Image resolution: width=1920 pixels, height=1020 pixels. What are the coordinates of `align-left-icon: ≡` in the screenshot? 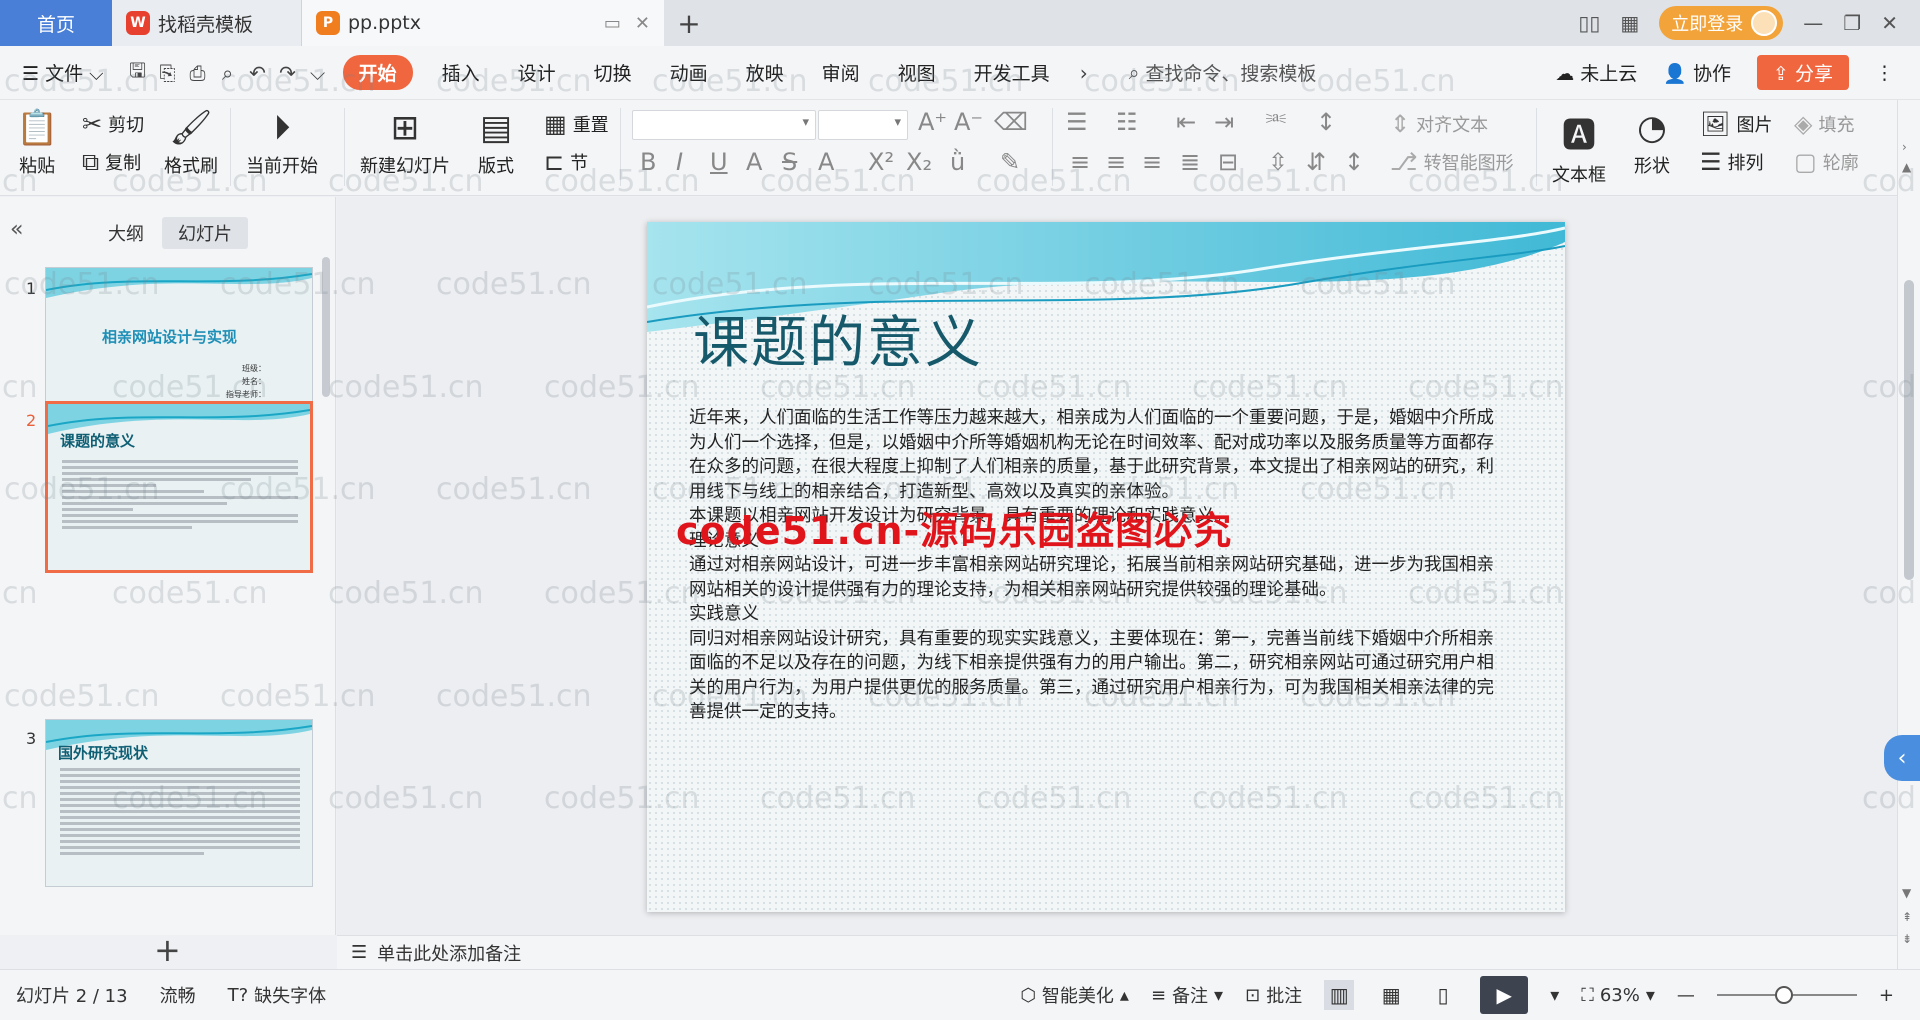 It's located at (1080, 162).